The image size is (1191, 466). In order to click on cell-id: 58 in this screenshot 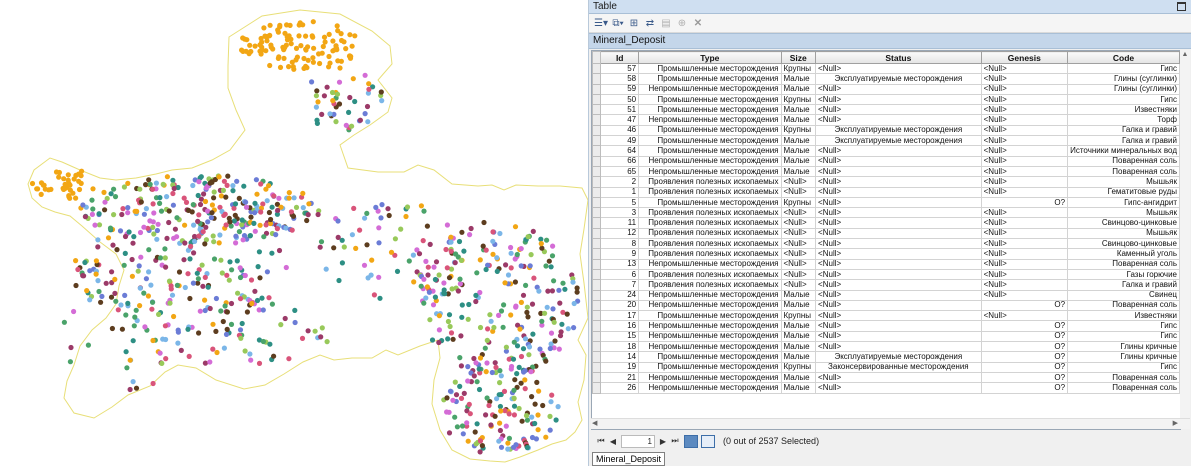, I will do `click(620, 79)`.